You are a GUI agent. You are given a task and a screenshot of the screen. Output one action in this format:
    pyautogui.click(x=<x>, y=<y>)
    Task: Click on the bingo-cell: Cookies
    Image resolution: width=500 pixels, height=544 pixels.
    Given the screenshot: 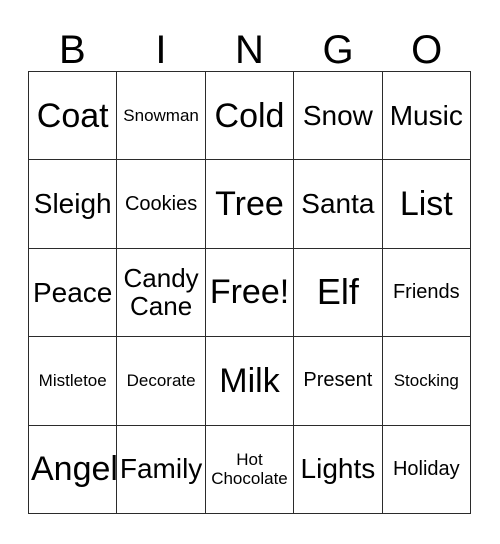 What is the action you would take?
    pyautogui.click(x=161, y=204)
    